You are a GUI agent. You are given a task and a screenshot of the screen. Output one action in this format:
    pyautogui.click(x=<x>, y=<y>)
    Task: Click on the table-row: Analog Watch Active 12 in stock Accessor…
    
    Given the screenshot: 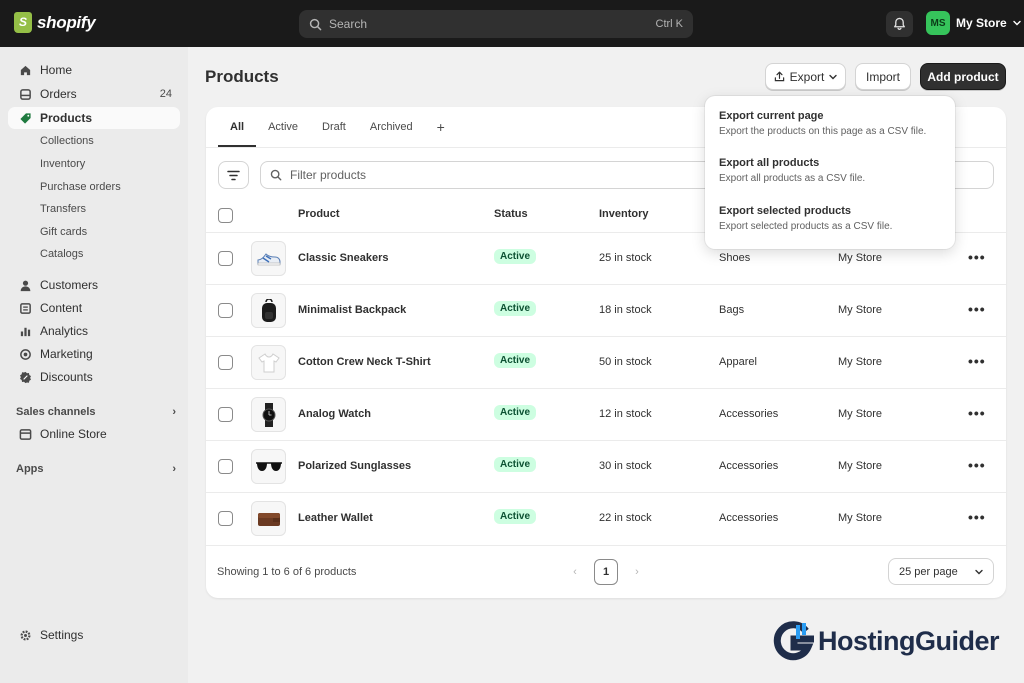 What is the action you would take?
    pyautogui.click(x=606, y=414)
    